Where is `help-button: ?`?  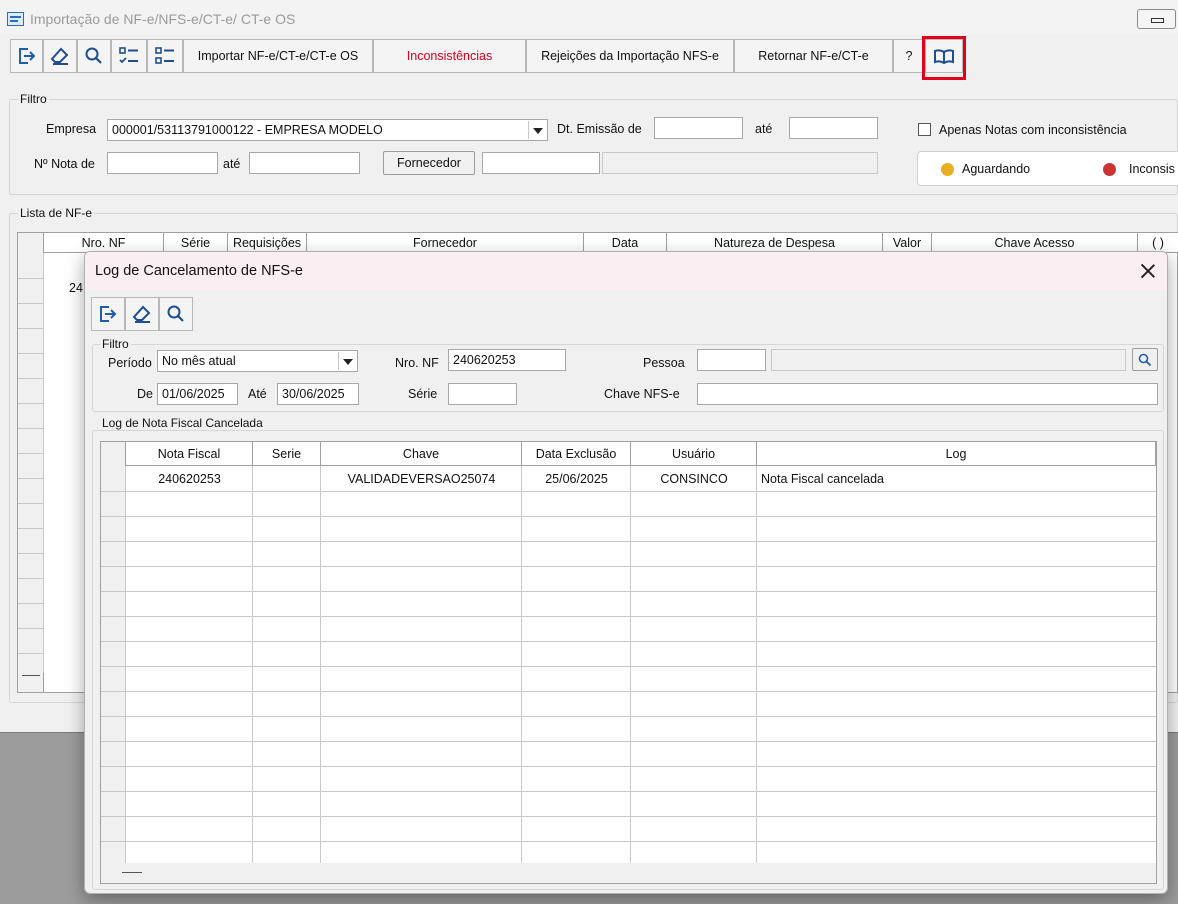
help-button: ? is located at coordinates (909, 56).